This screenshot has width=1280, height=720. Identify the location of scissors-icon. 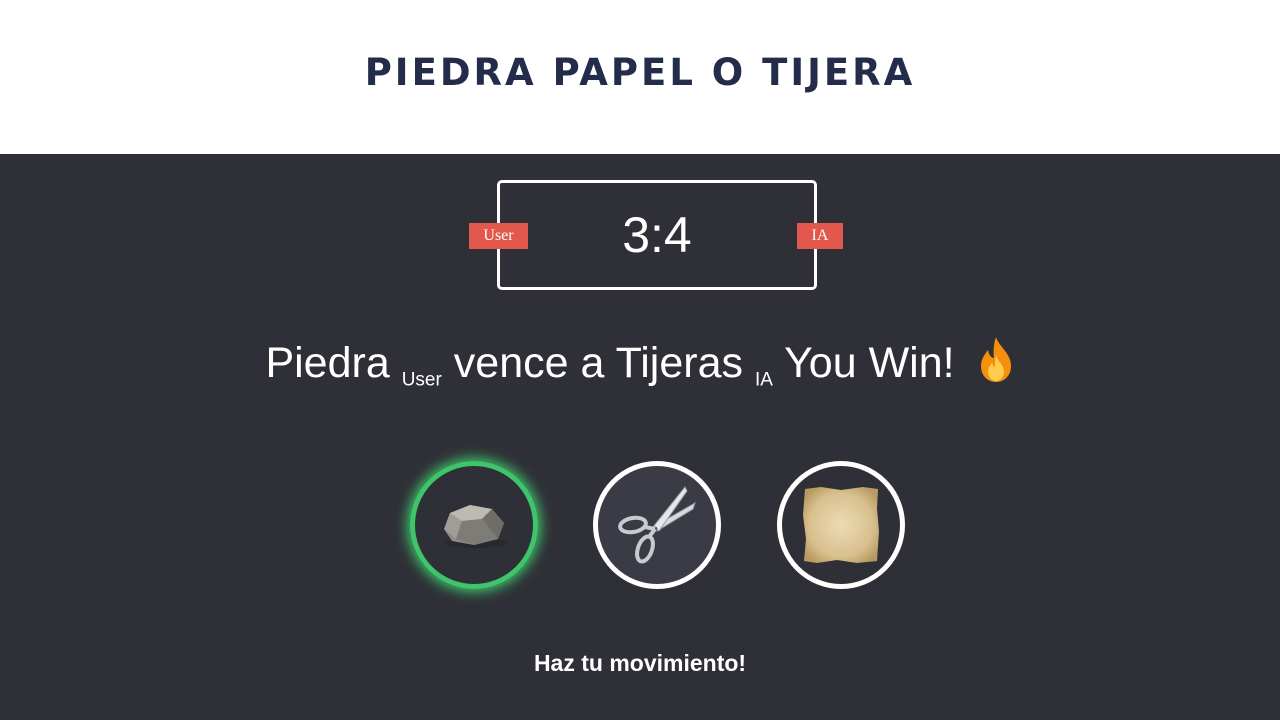
(657, 525).